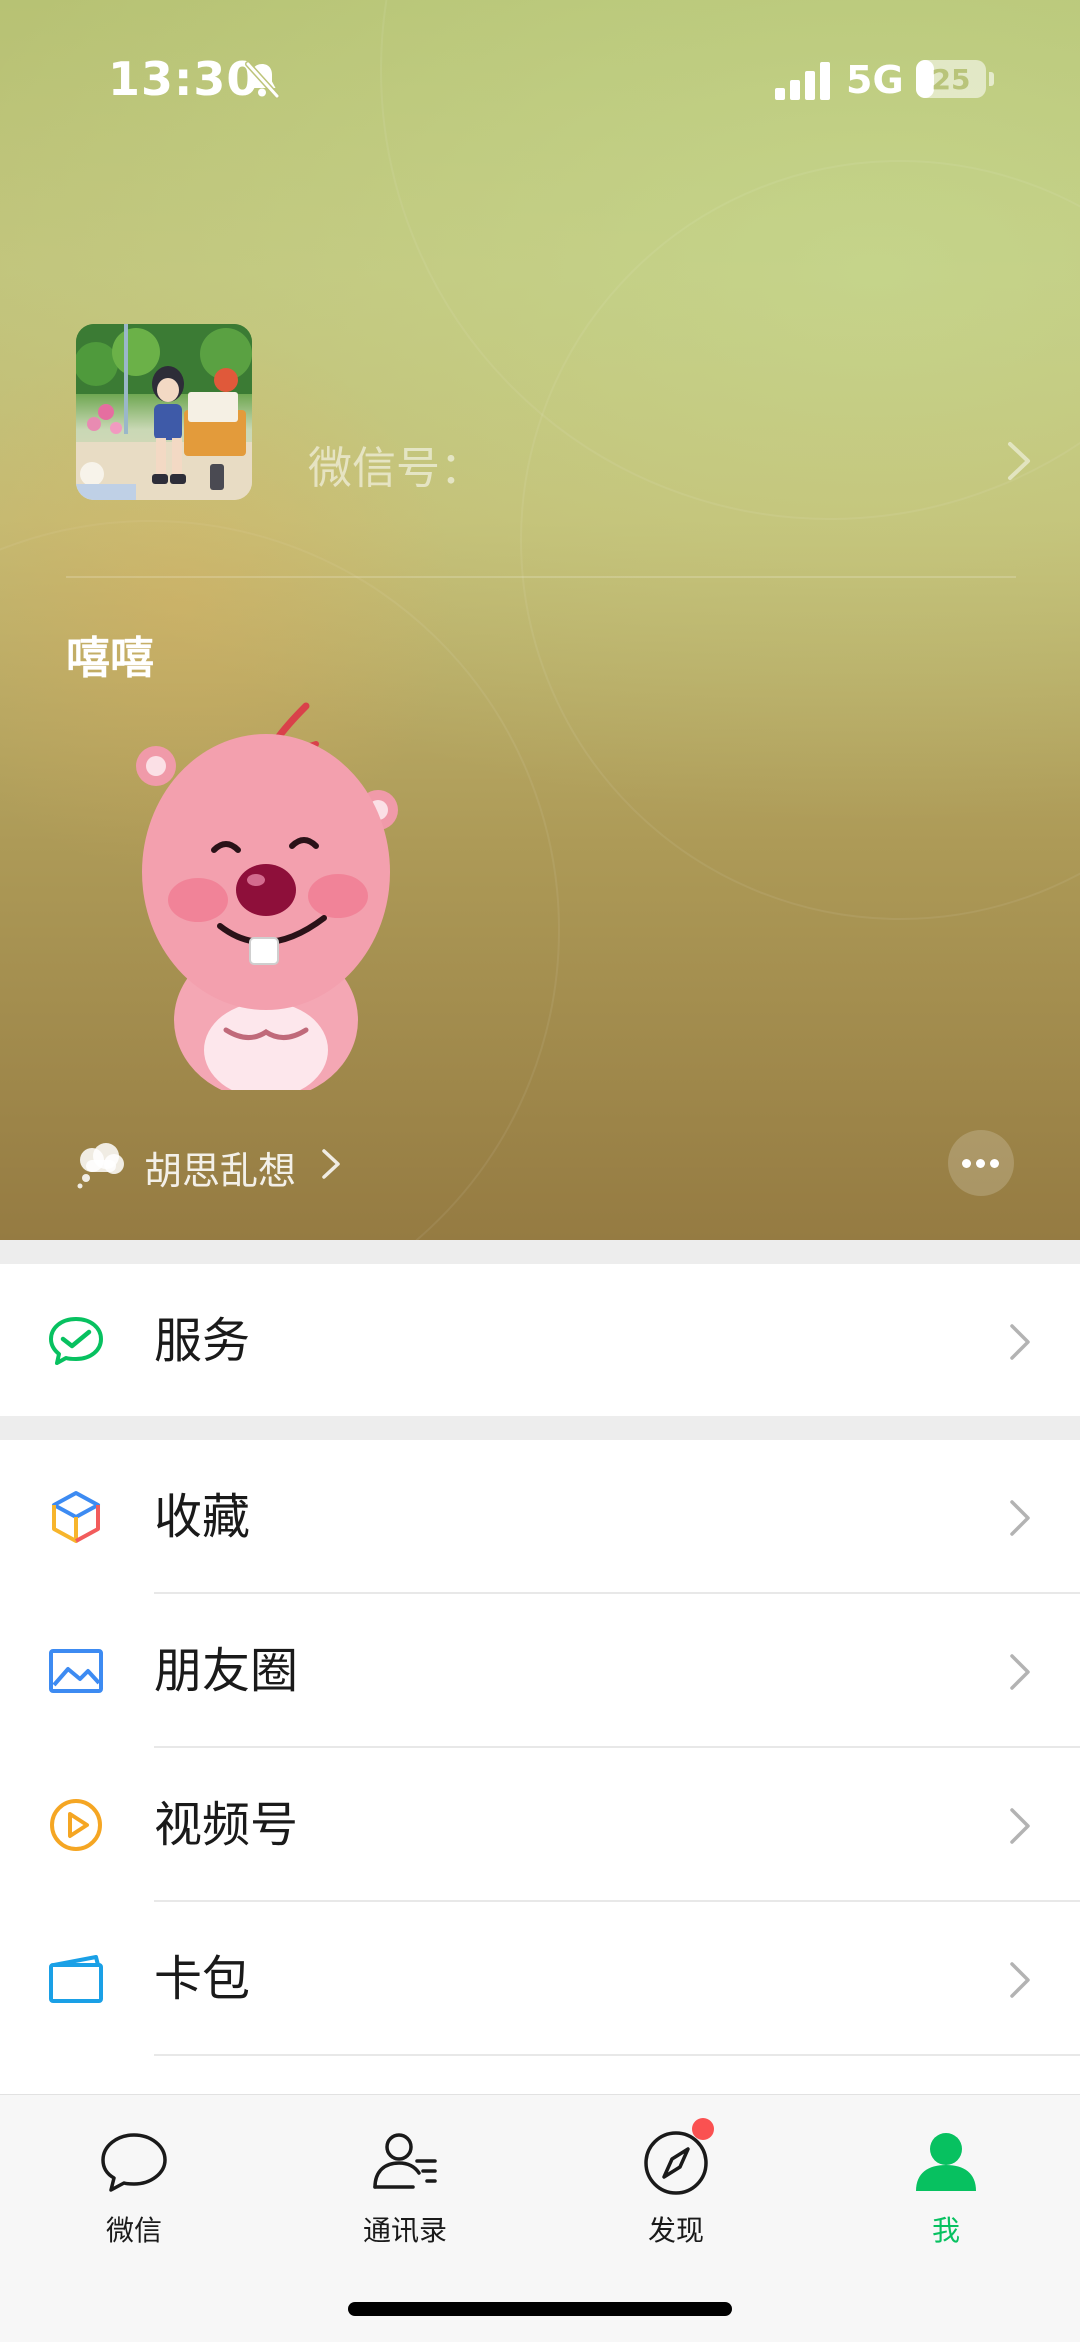  I want to click on card-wallet-icon, so click(76, 1979).